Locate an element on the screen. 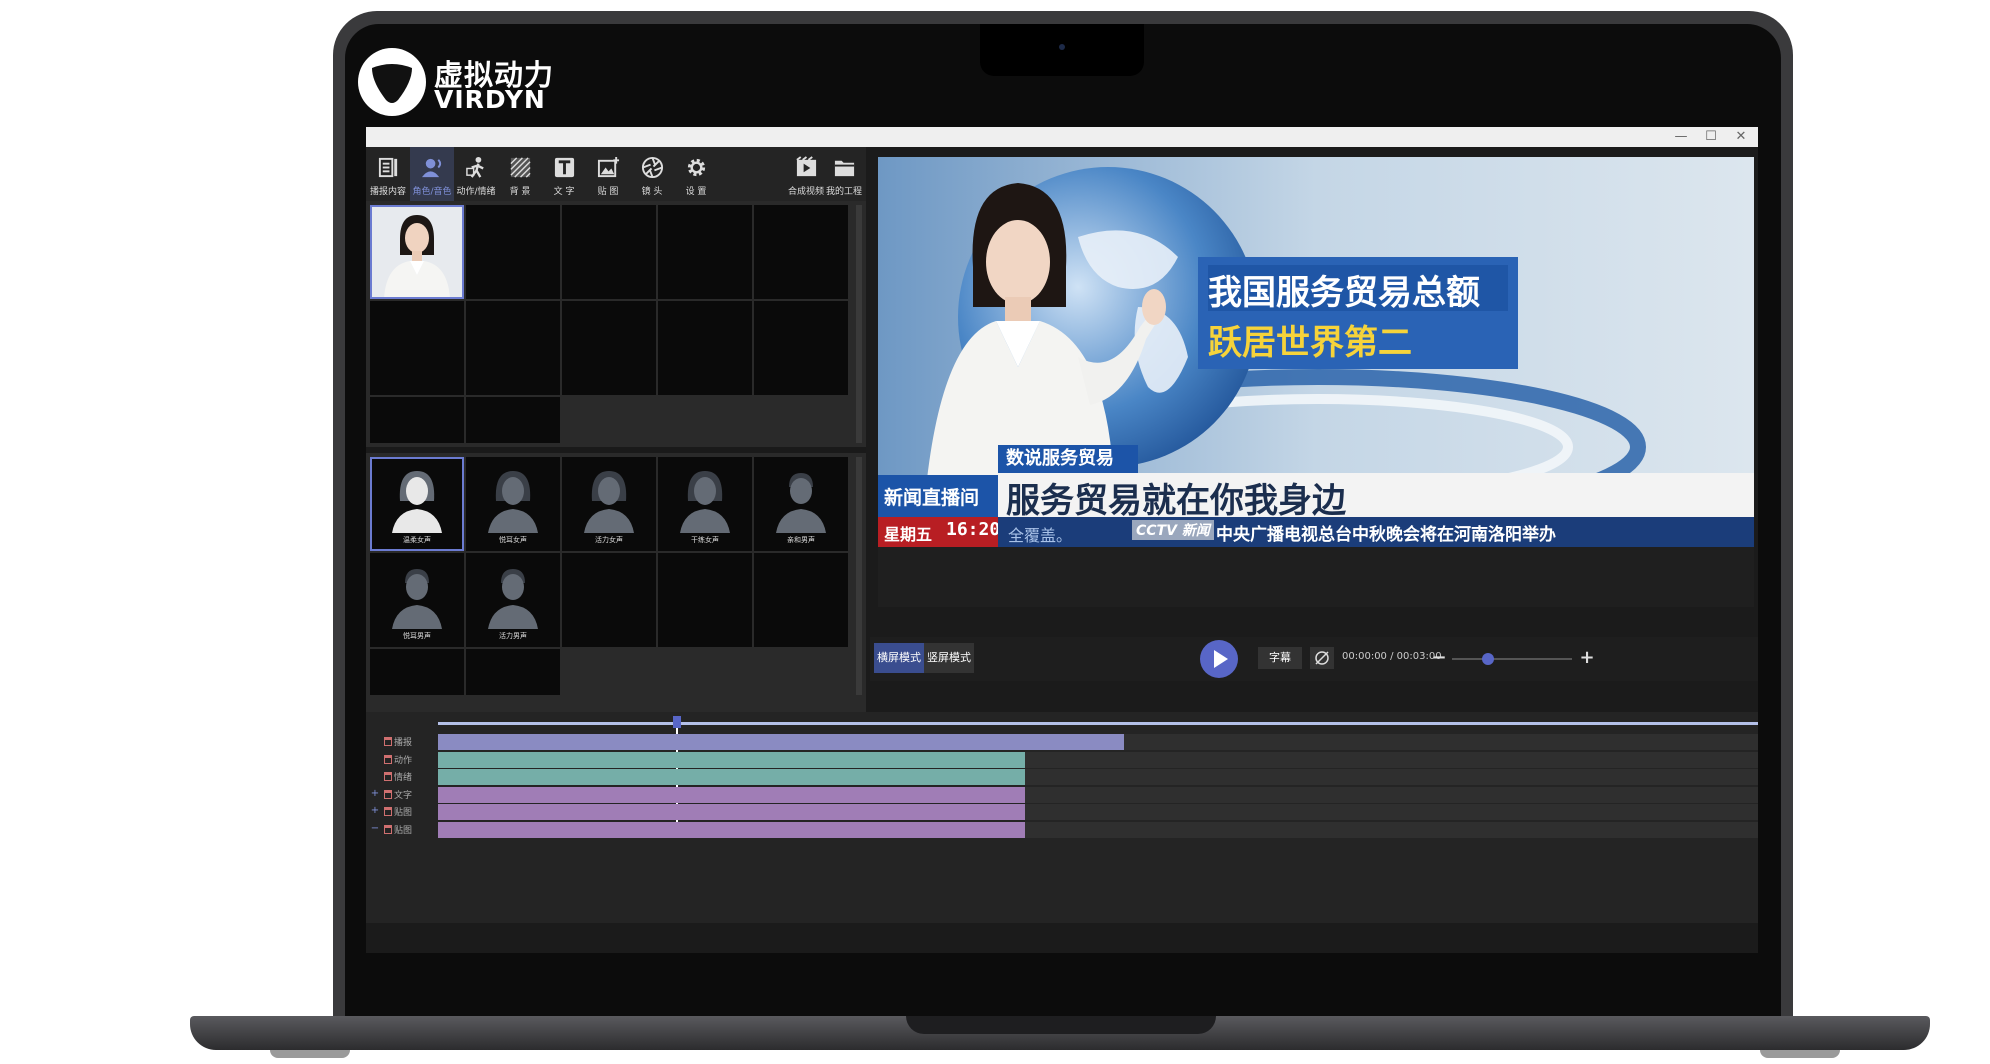 Image resolution: width=1990 pixels, height=1064 pixels. tool-label: 设 置 is located at coordinates (696, 192).